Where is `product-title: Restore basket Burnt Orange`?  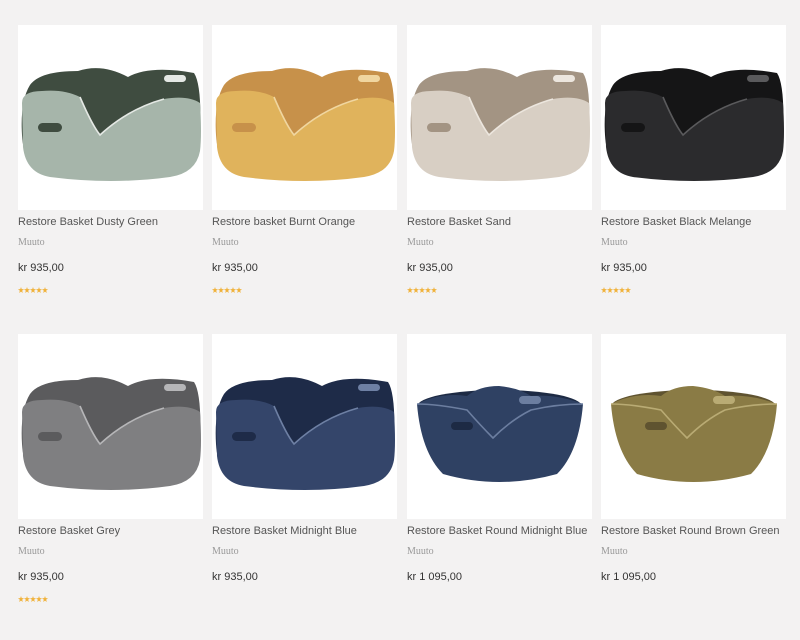
product-title: Restore basket Burnt Orange is located at coordinates (283, 222).